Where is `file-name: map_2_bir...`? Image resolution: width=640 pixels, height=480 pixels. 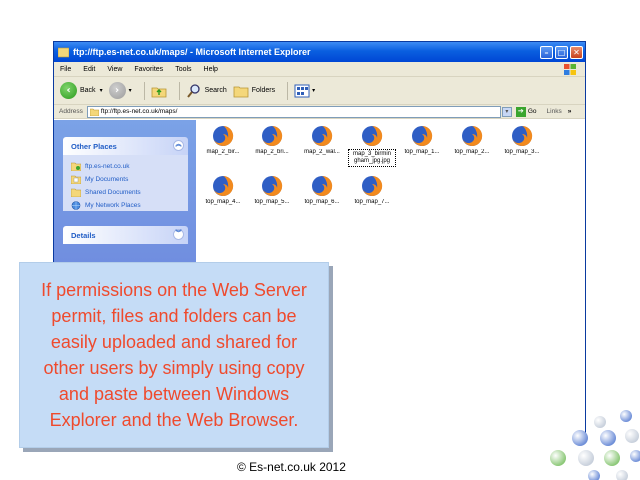 file-name: map_2_bir... is located at coordinates (223, 152).